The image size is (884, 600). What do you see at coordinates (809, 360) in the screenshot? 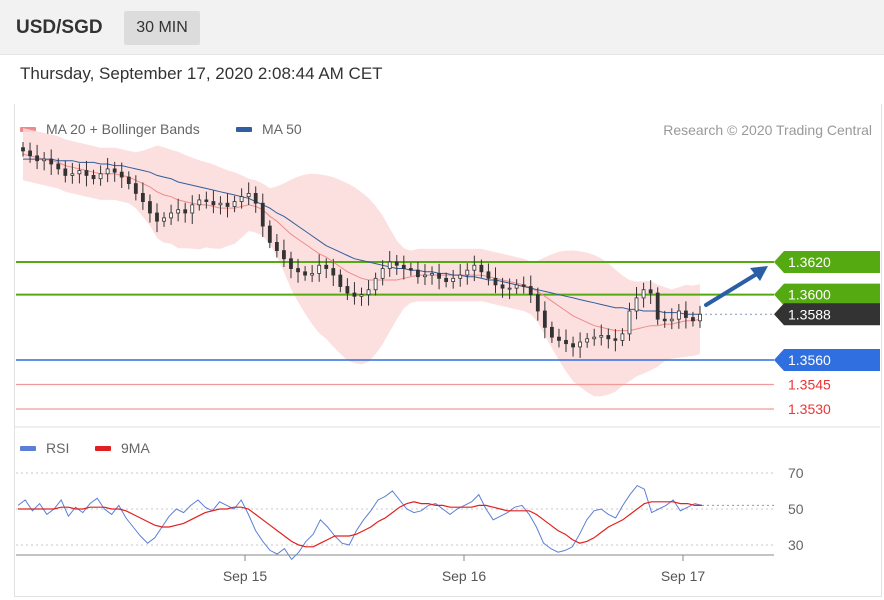
I see `support-level-label: 1.3560` at bounding box center [809, 360].